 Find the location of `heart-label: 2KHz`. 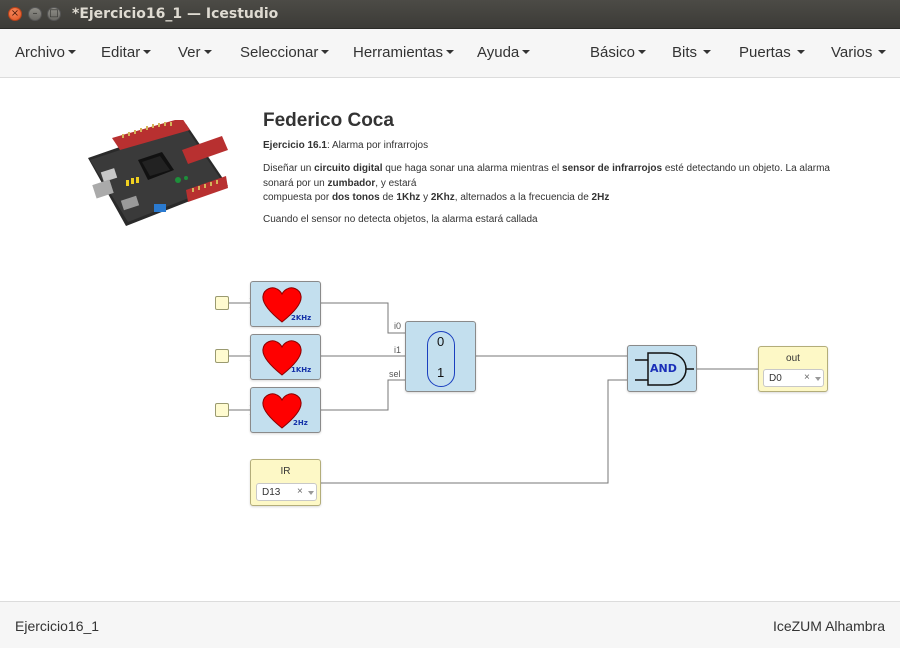

heart-label: 2KHz is located at coordinates (301, 318).